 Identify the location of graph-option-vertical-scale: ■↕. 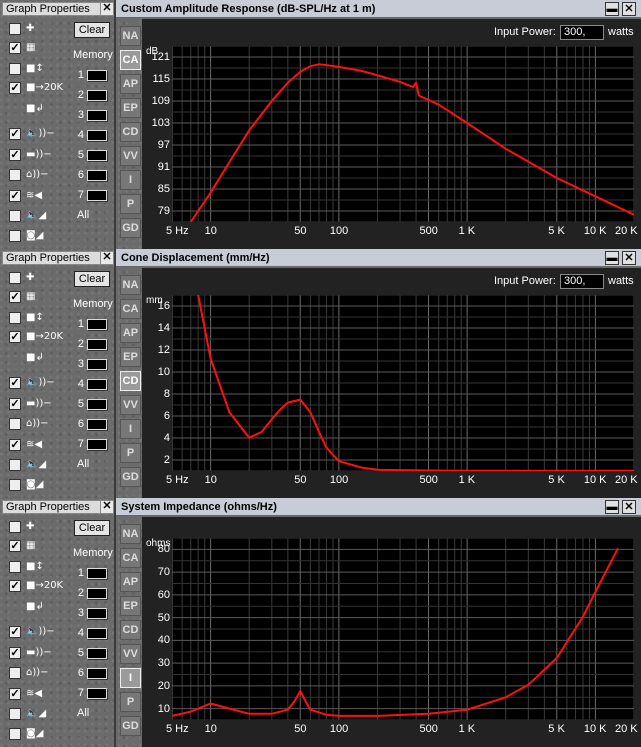
(39, 69).